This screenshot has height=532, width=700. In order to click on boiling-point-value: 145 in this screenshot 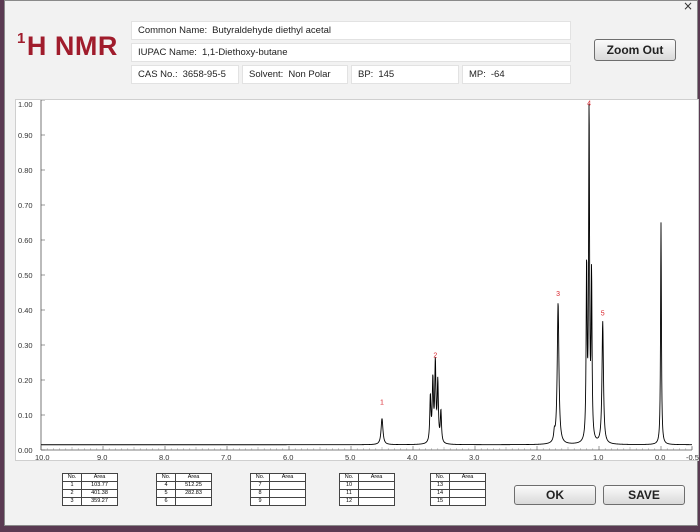, I will do `click(386, 74)`.